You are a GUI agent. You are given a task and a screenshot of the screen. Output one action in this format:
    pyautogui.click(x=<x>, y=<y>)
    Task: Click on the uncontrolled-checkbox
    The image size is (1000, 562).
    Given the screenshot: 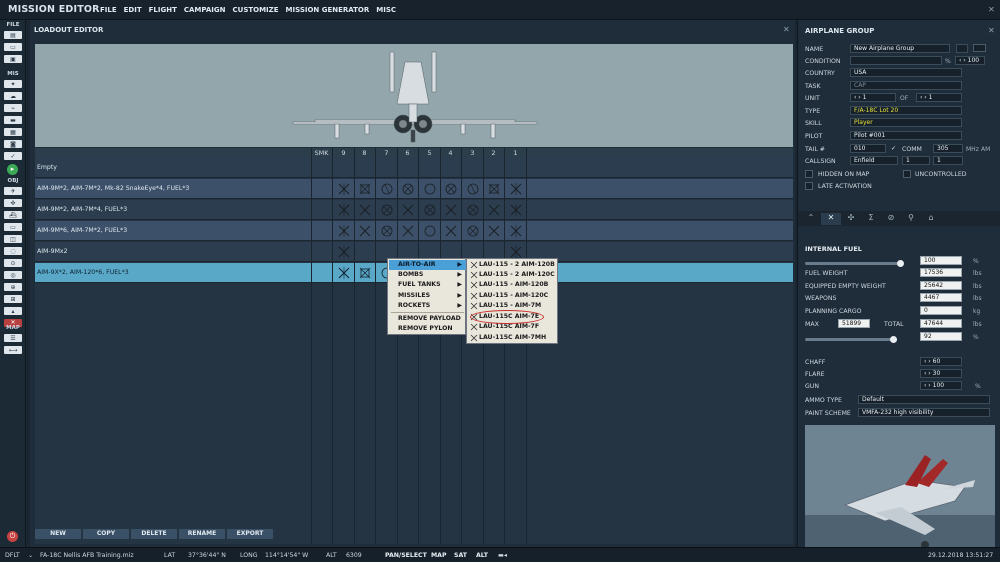 What is the action you would take?
    pyautogui.click(x=907, y=174)
    